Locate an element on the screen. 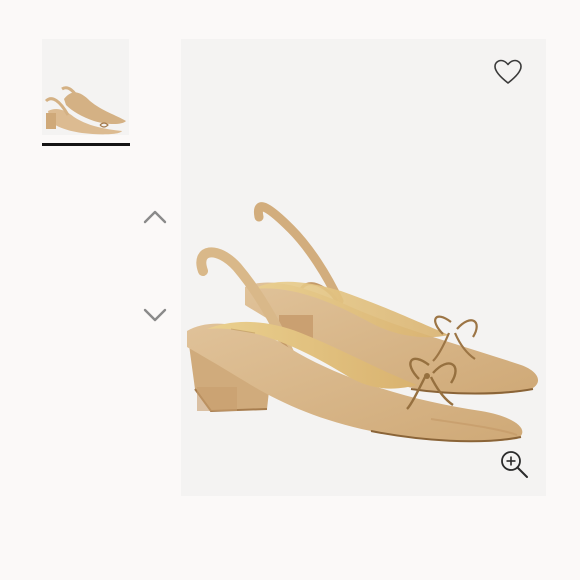 The image size is (580, 580). chevron-up-icon is located at coordinates (155, 217).